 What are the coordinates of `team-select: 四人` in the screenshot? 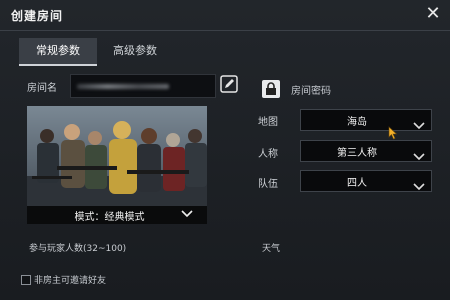 It's located at (366, 181).